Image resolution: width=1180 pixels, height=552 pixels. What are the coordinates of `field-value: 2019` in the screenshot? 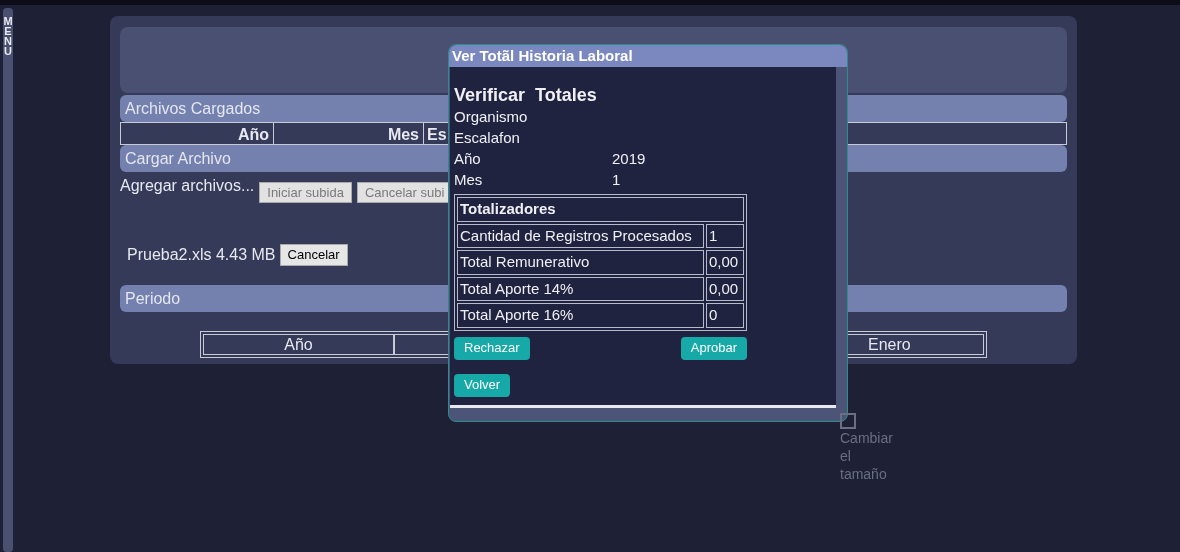 It's located at (629, 159).